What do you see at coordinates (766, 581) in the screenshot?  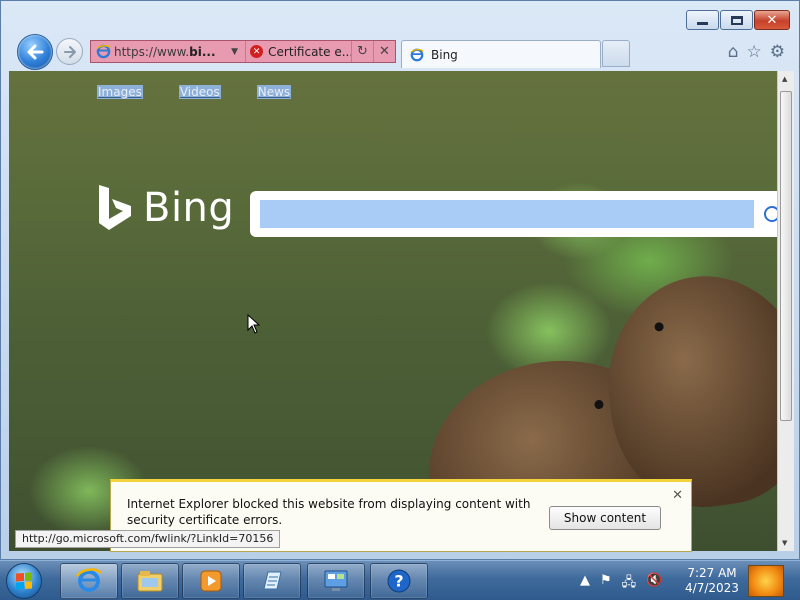 I see `show-desktop-button` at bounding box center [766, 581].